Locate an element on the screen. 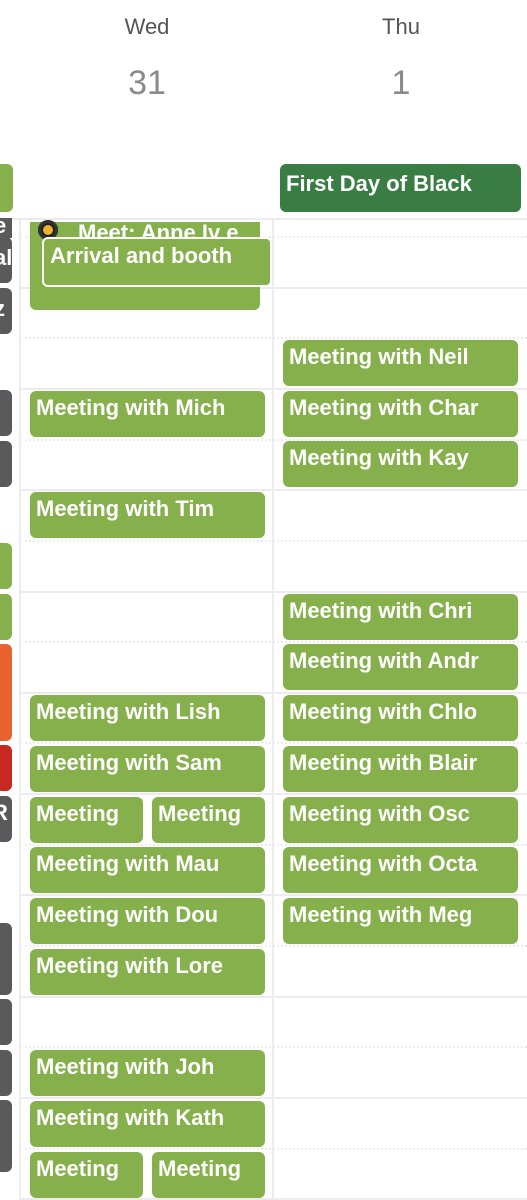 This screenshot has height=1200, width=527. event-arrival-booth: Arrival and booth is located at coordinates (157, 262).